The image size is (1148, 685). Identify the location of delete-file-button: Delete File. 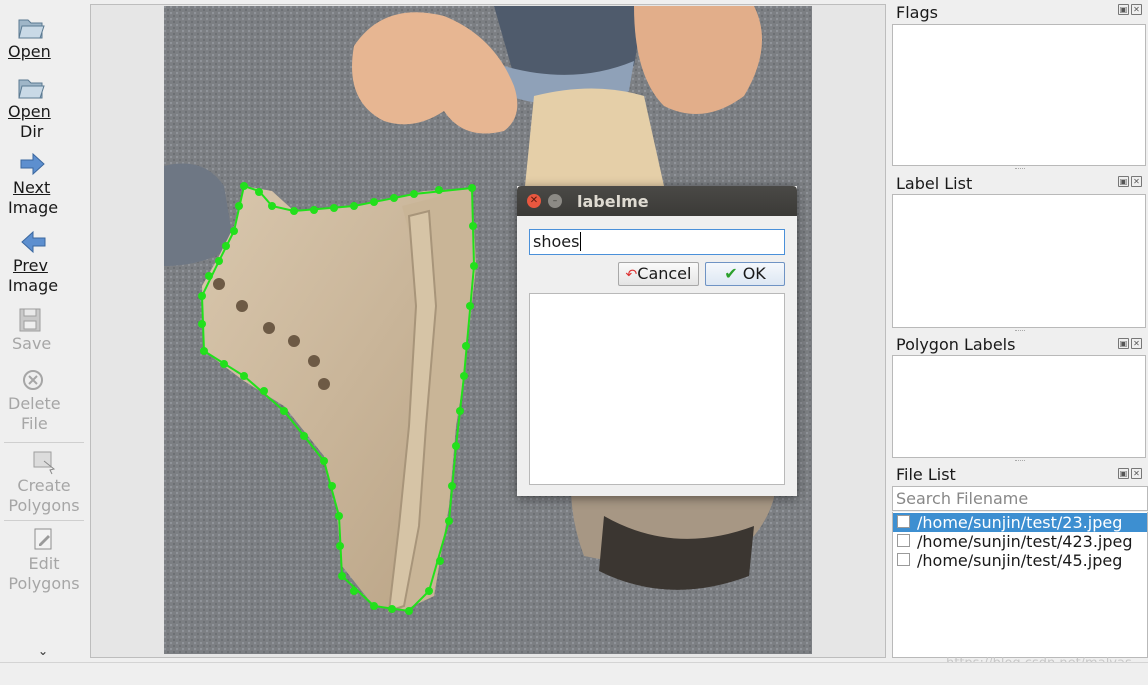
(44, 400).